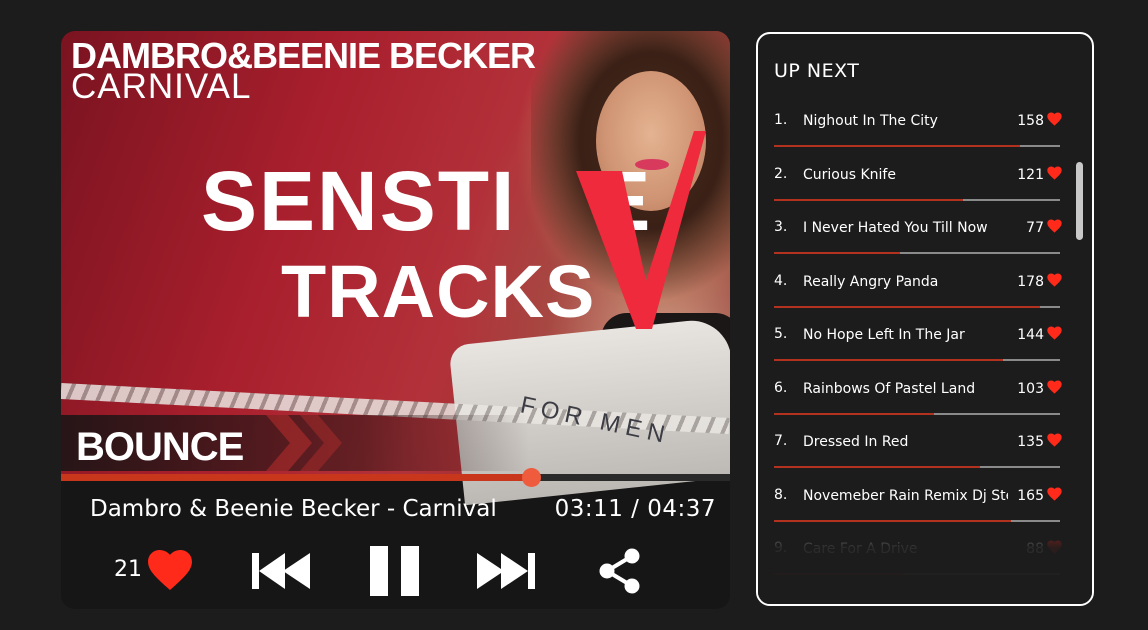  What do you see at coordinates (781, 387) in the screenshot?
I see `track-number: 6.` at bounding box center [781, 387].